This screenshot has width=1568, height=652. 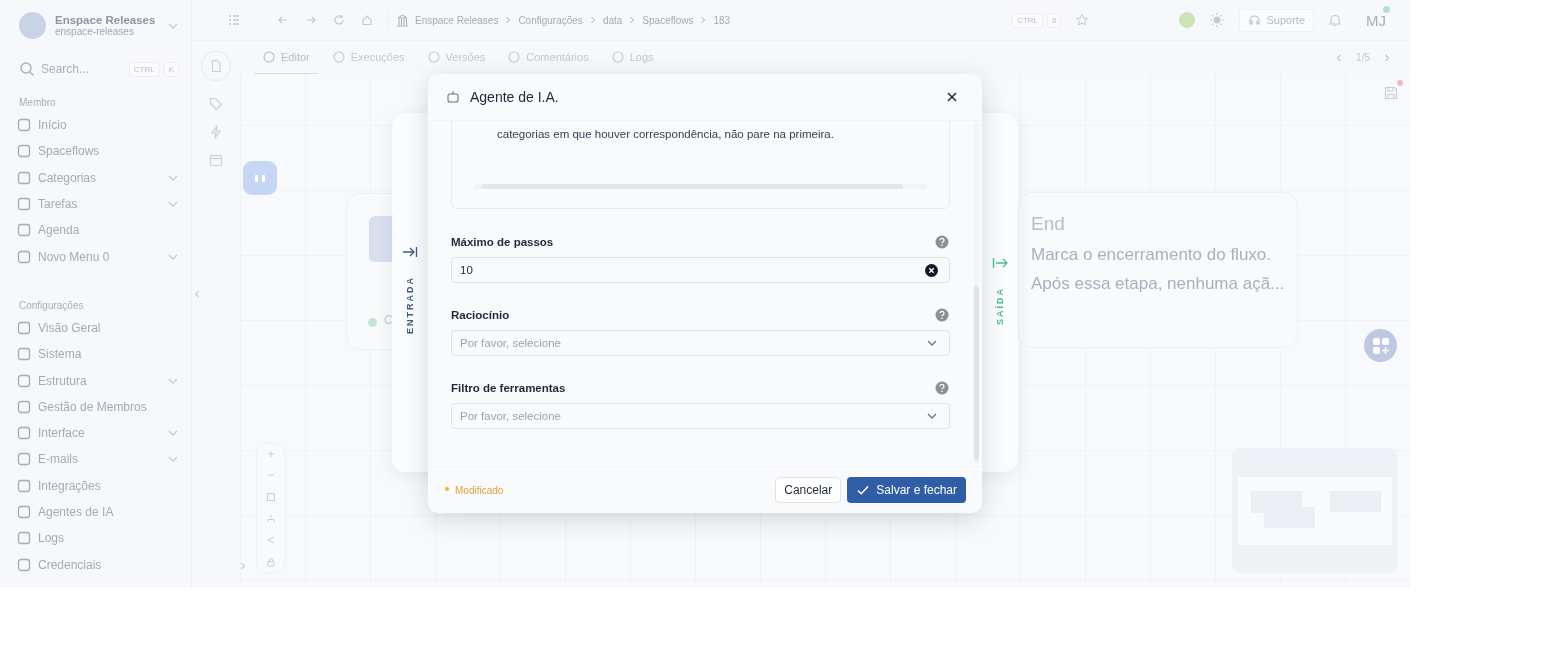 I want to click on sidebar-item: Novo Menu 0, so click(x=98, y=256).